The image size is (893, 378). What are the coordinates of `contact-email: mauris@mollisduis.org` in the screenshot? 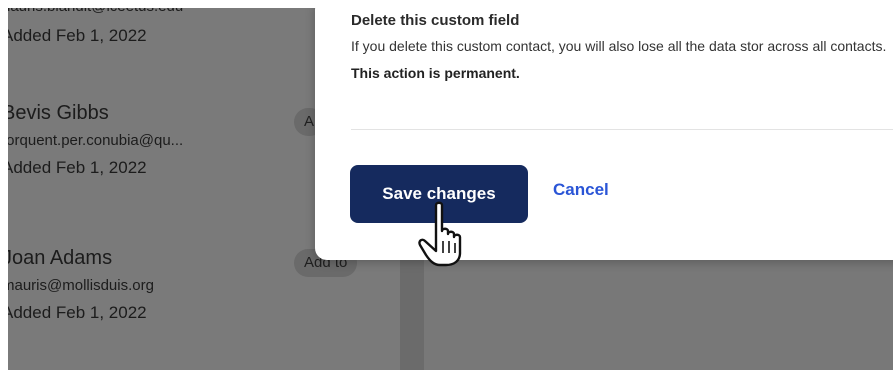 It's located at (81, 285).